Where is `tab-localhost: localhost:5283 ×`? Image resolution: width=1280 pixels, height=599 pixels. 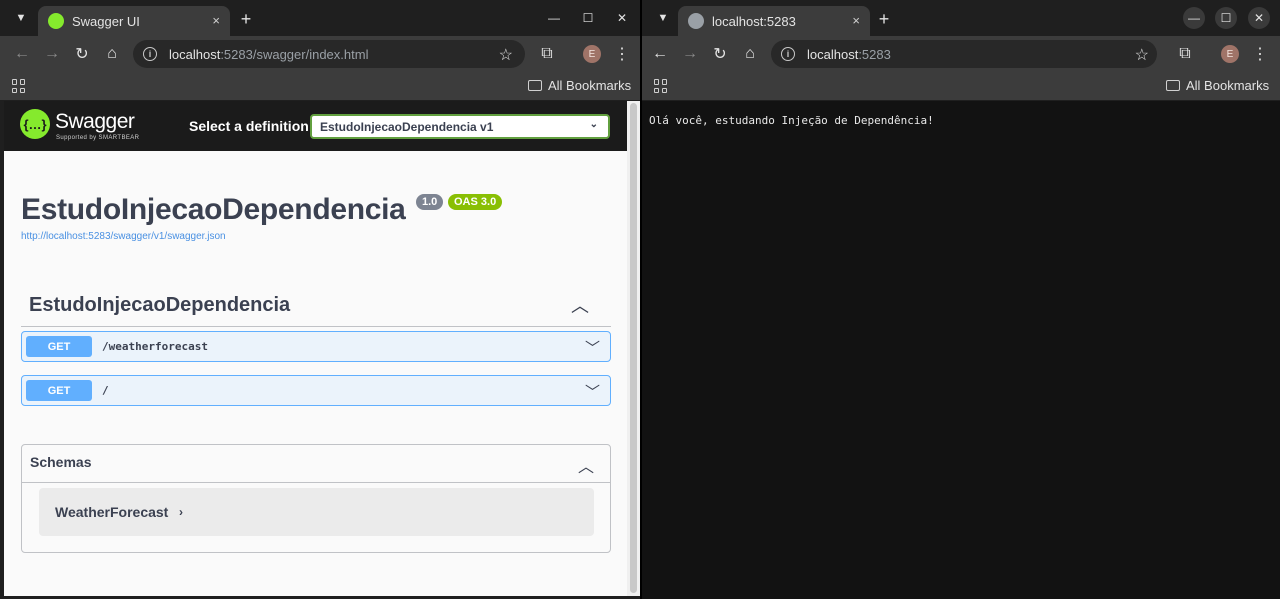 tab-localhost: localhost:5283 × is located at coordinates (774, 21).